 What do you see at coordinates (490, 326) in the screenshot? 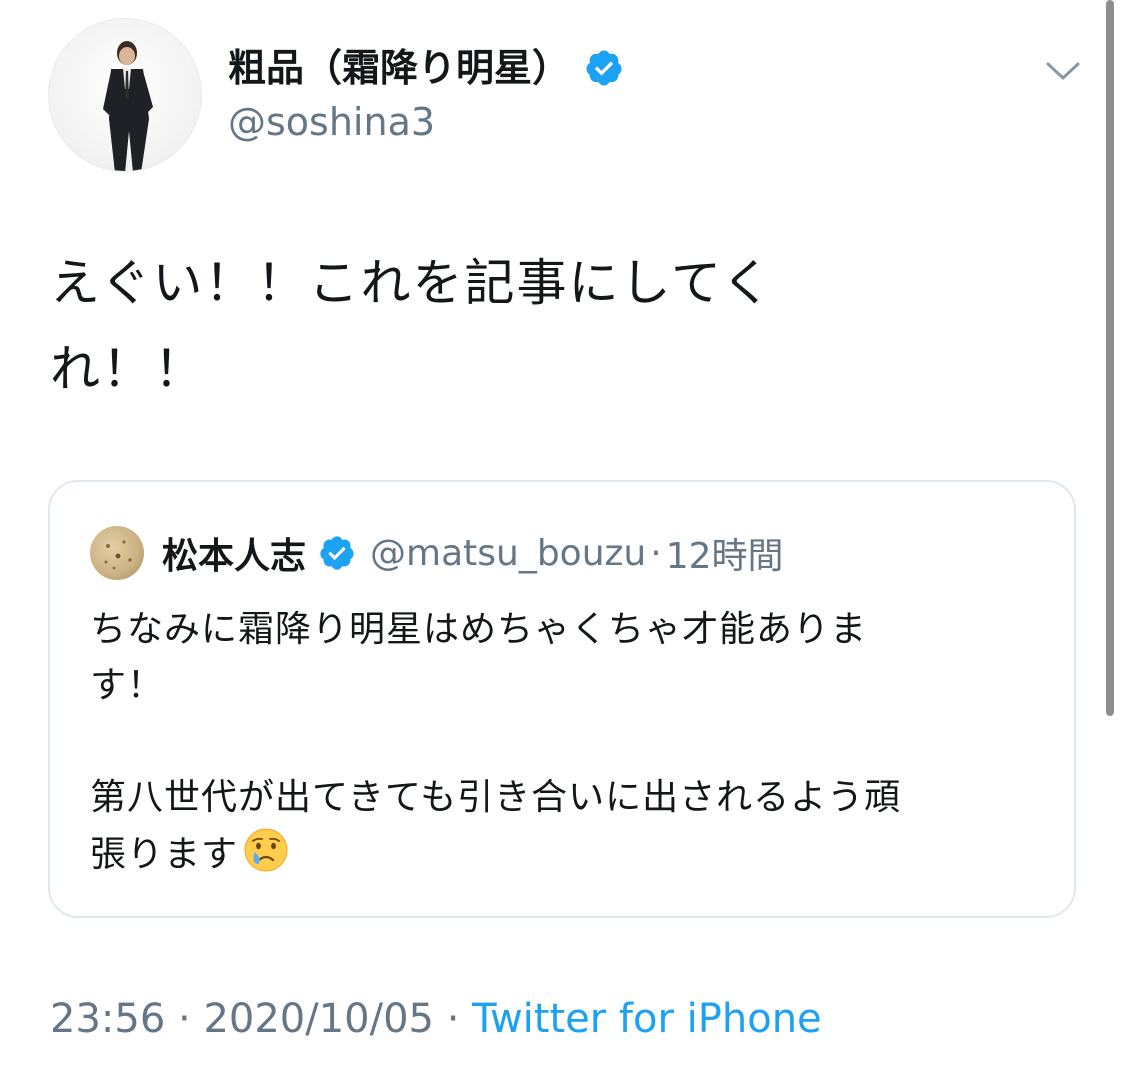
I see `tweet-text: えぐい！！これを記事にしてく れ！！` at bounding box center [490, 326].